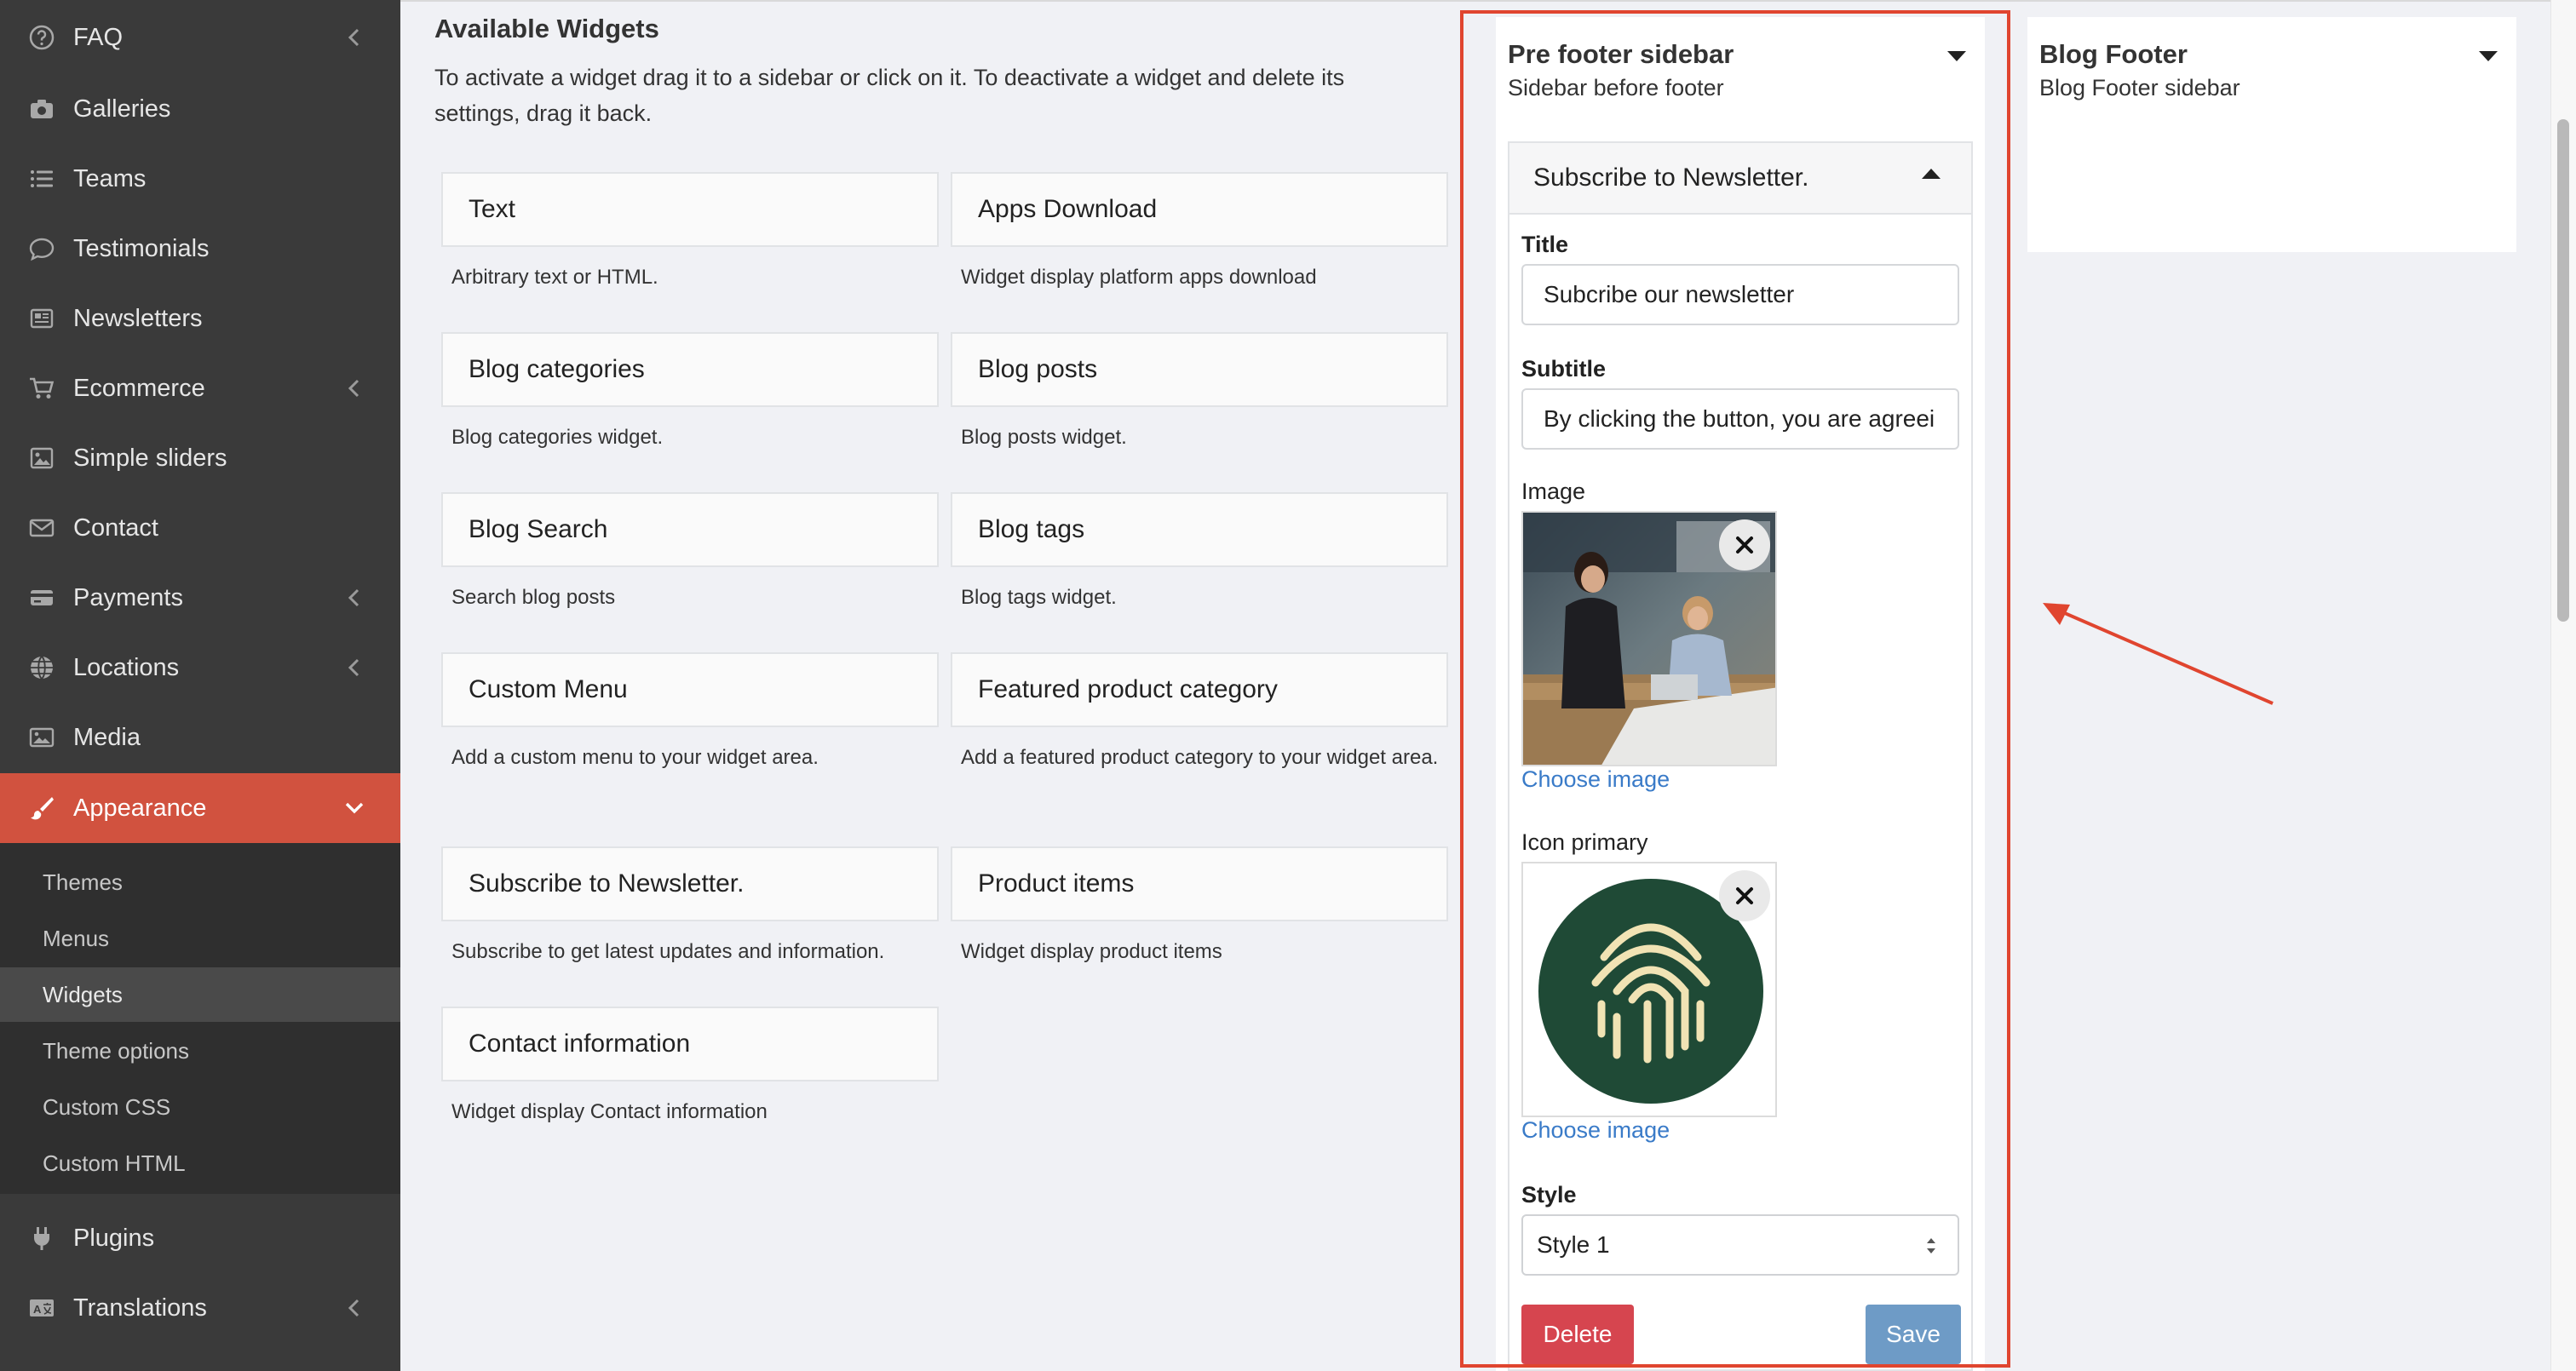 This screenshot has height=1371, width=2576. I want to click on sidebar-item-label: Payments, so click(128, 597).